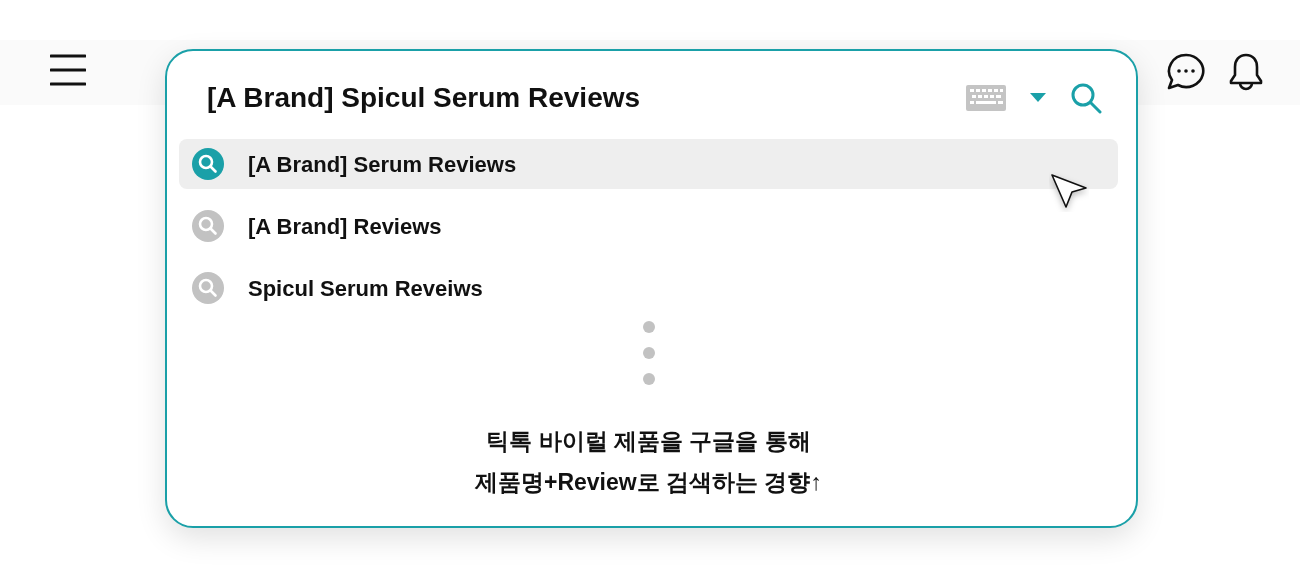 The height and width of the screenshot is (583, 1300). Describe the element at coordinates (648, 164) in the screenshot. I see `suggestion-item: [A Brand] Serum Reviews` at that location.